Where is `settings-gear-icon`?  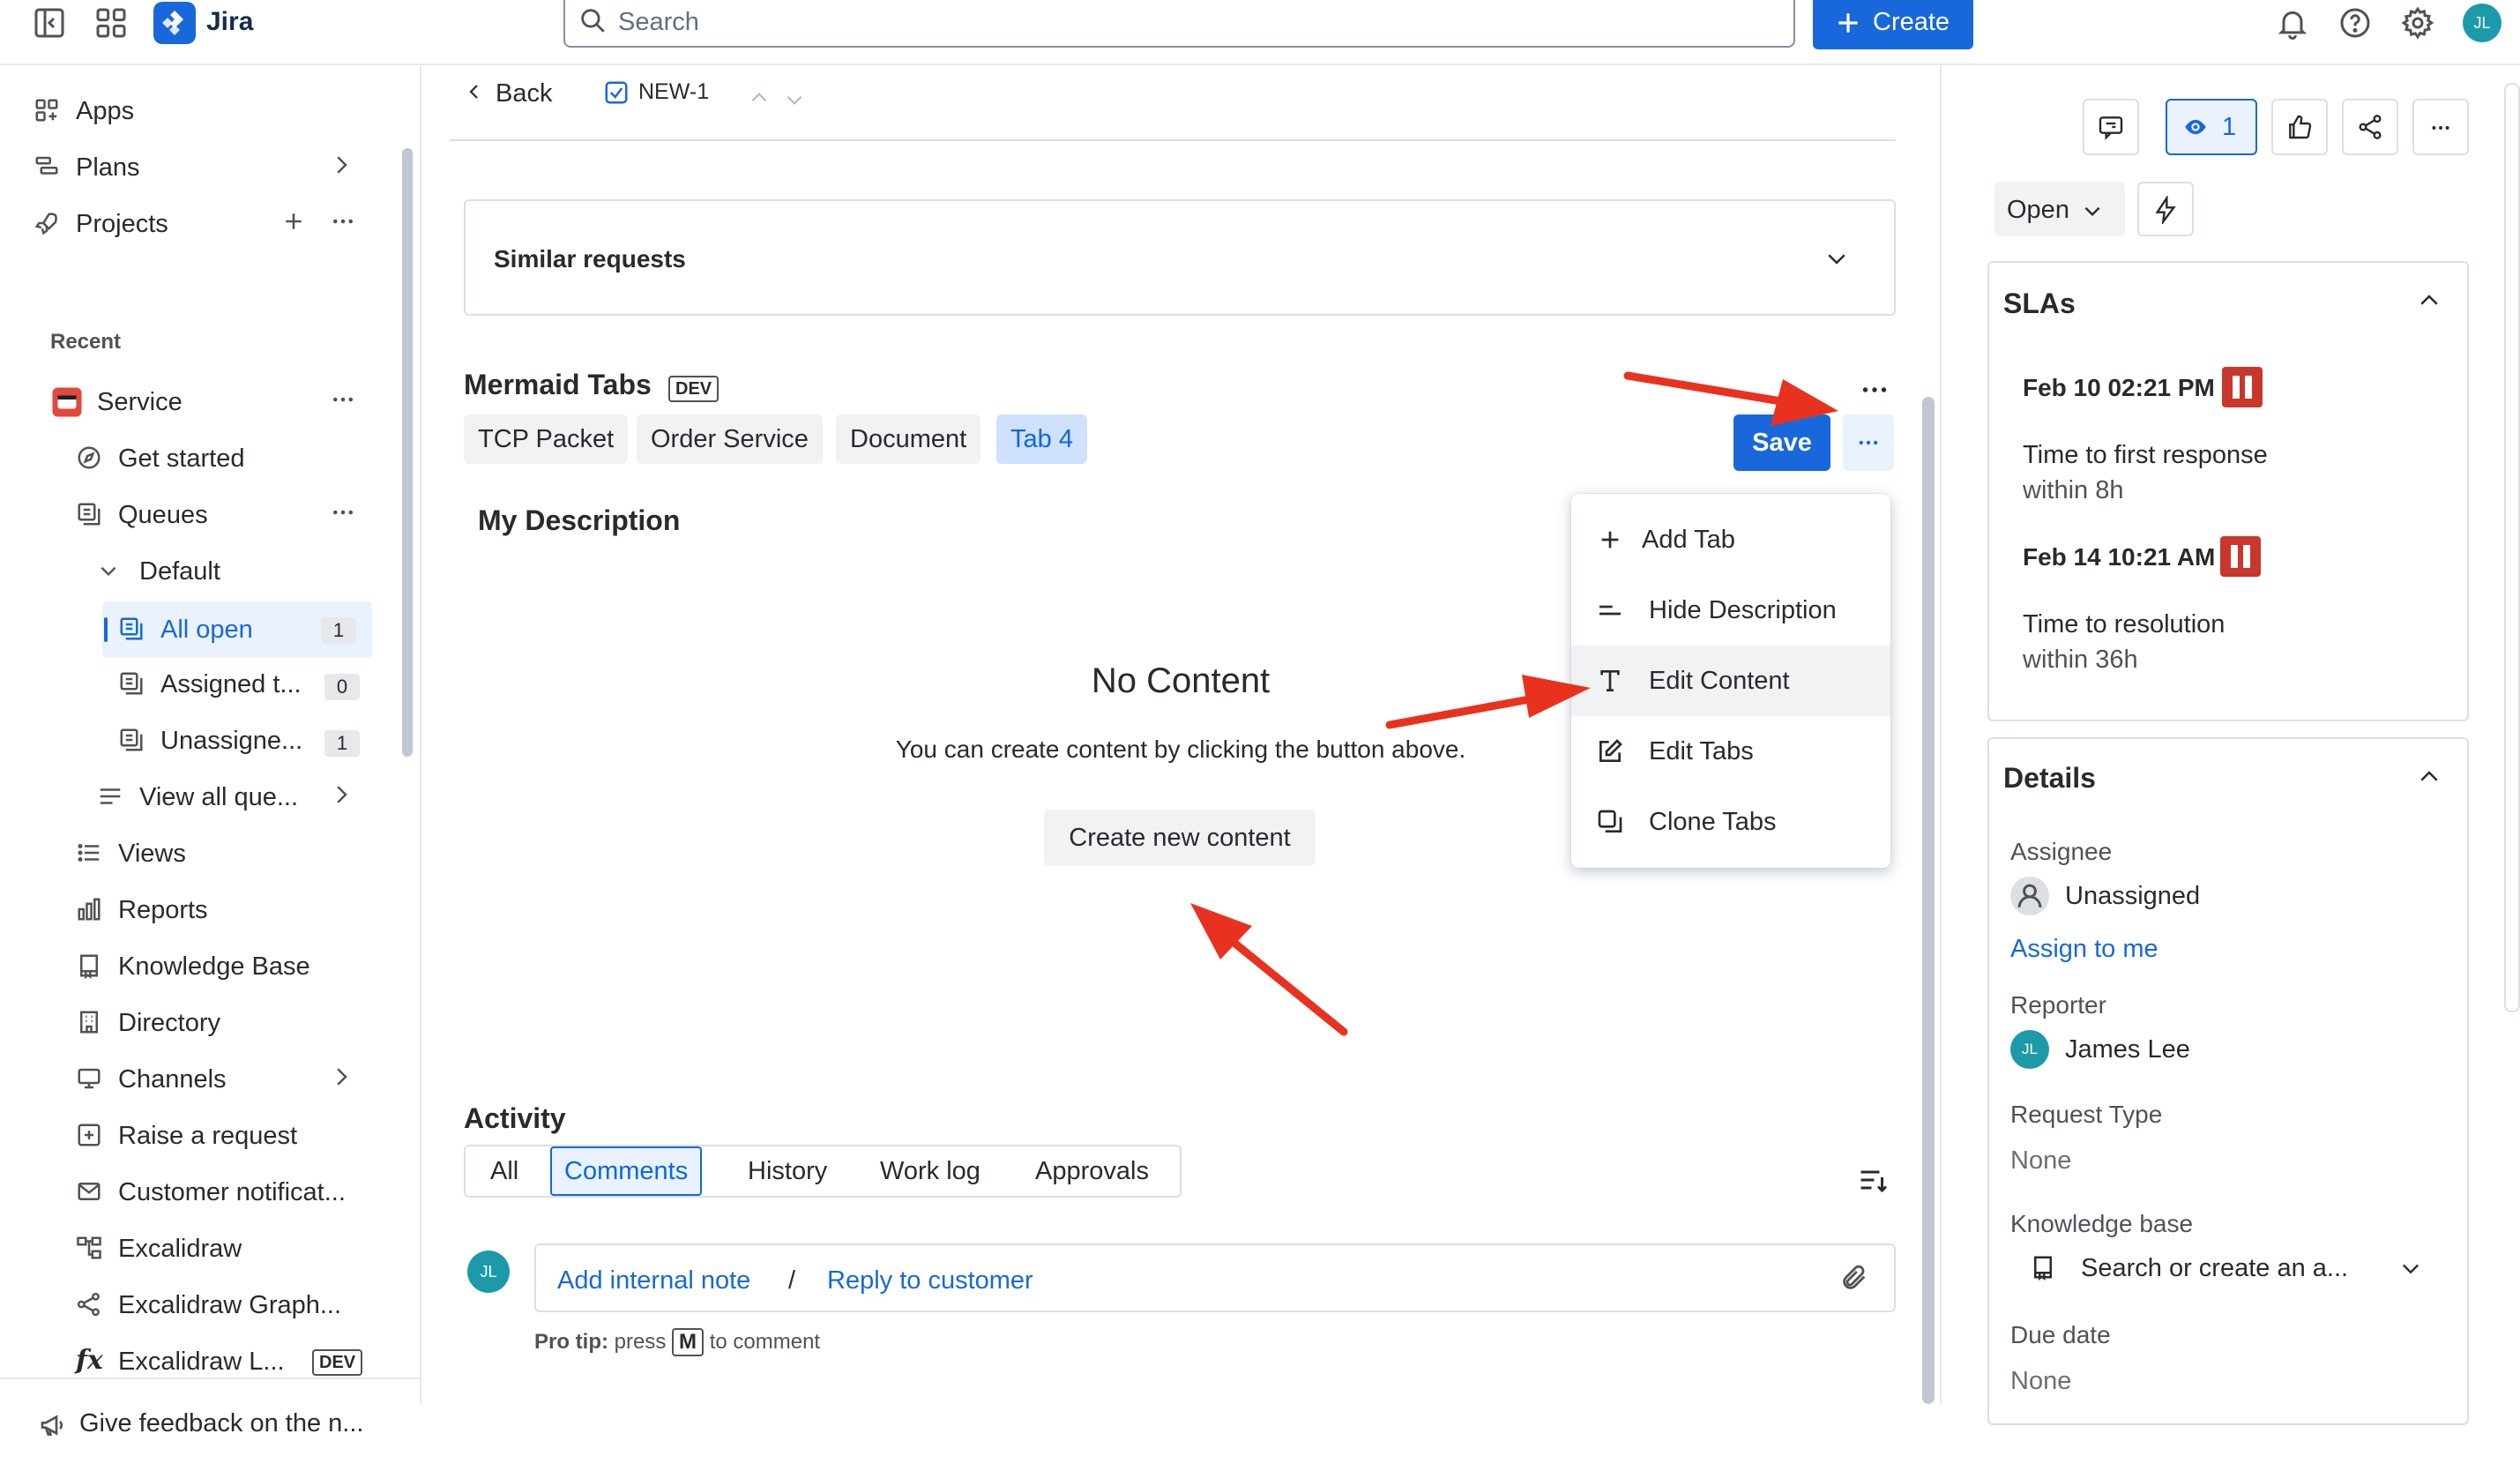
settings-gear-icon is located at coordinates (2417, 23).